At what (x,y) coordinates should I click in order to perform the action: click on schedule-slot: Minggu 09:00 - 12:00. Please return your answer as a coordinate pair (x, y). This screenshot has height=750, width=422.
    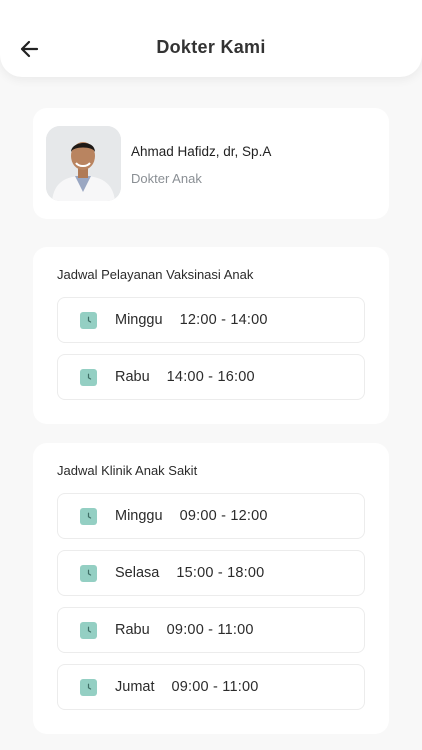
    Looking at the image, I should click on (211, 516).